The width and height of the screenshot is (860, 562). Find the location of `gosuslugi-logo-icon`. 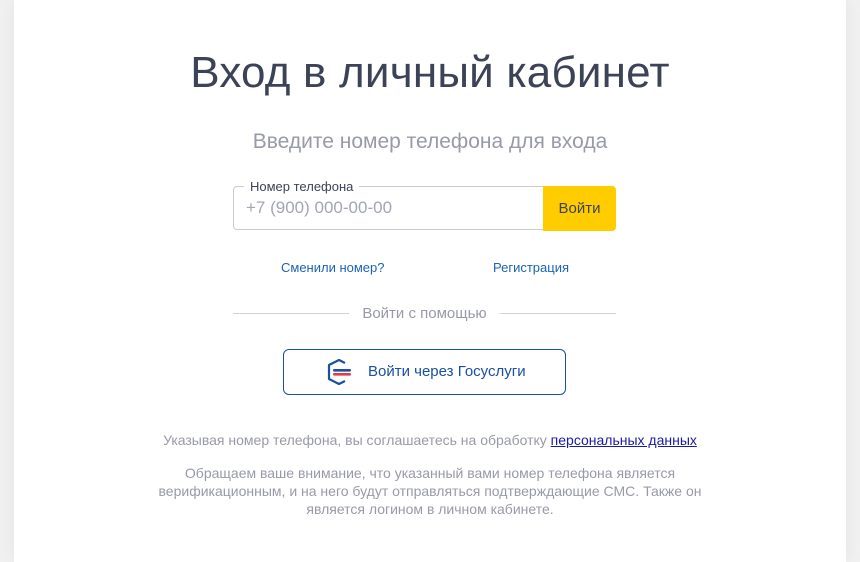

gosuslugi-logo-icon is located at coordinates (339, 372).